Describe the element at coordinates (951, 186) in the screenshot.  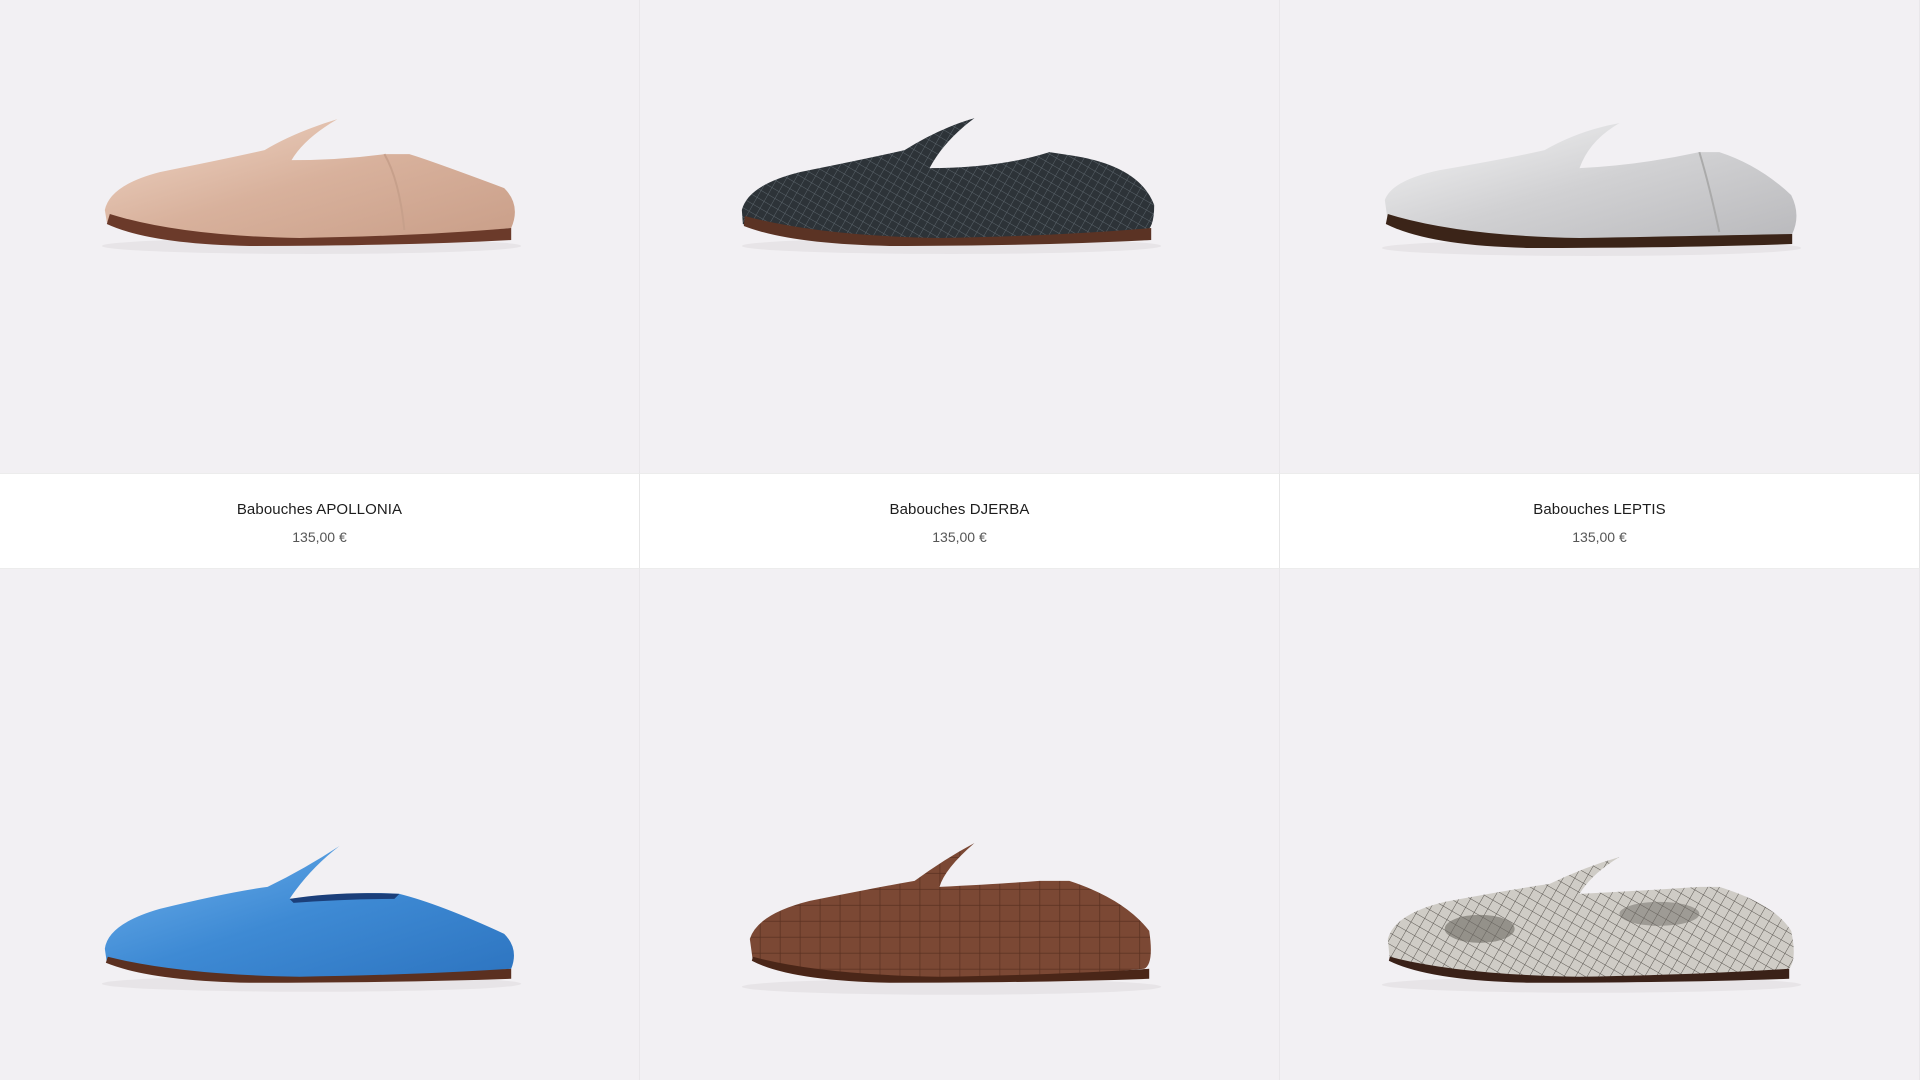
I see `black-snakeskin-babouche-icon` at that location.